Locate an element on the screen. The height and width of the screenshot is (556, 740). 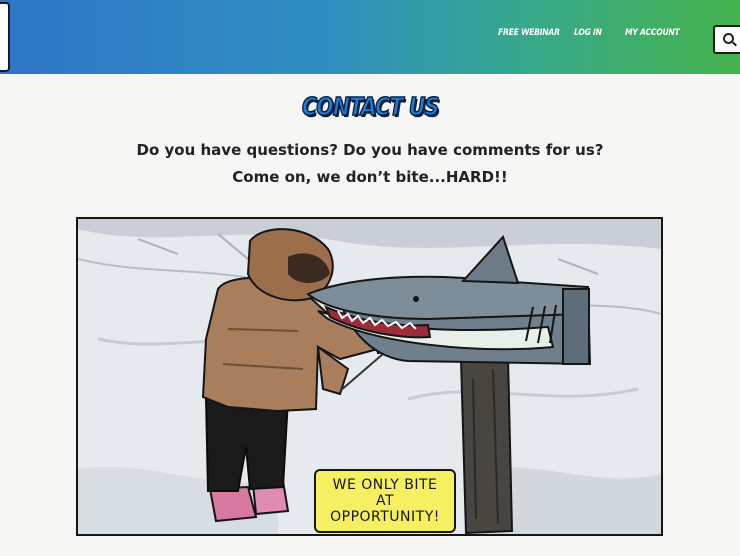
nav-free-webinar: FREE WEBINAR is located at coordinates (529, 33).